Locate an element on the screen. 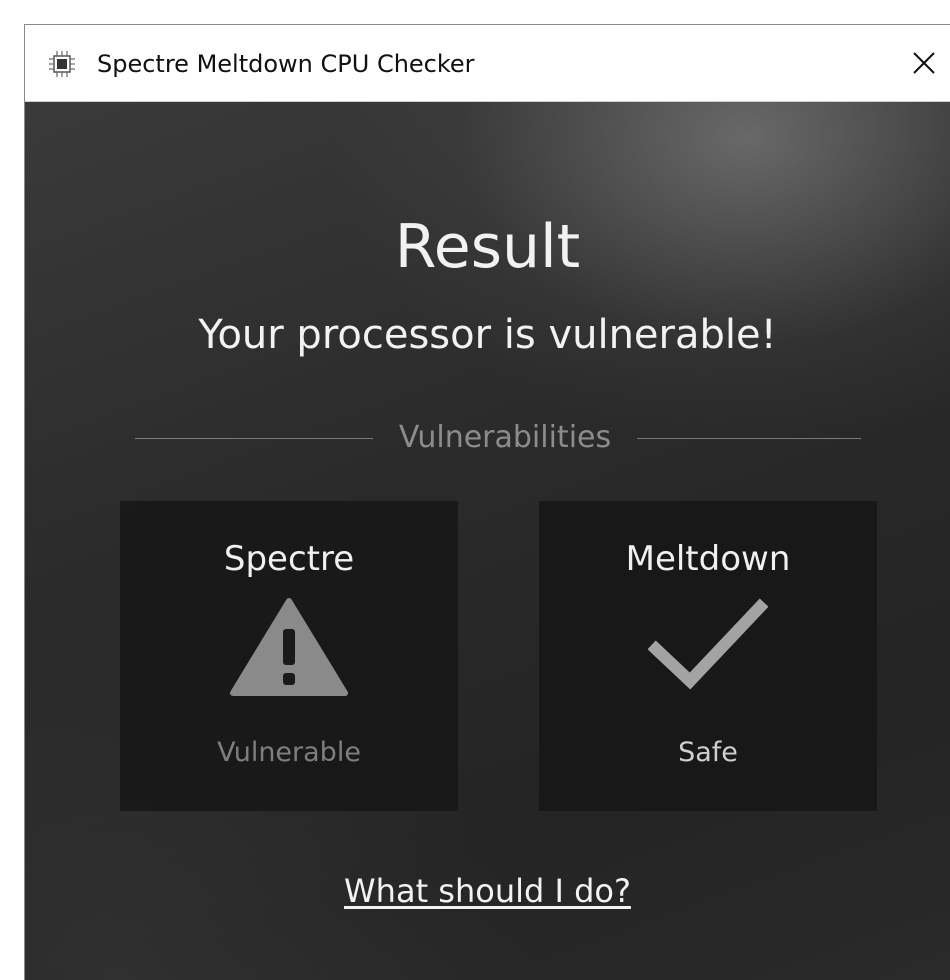 The image size is (950, 980). what-should-i-do-link: What should I do? is located at coordinates (487, 891).